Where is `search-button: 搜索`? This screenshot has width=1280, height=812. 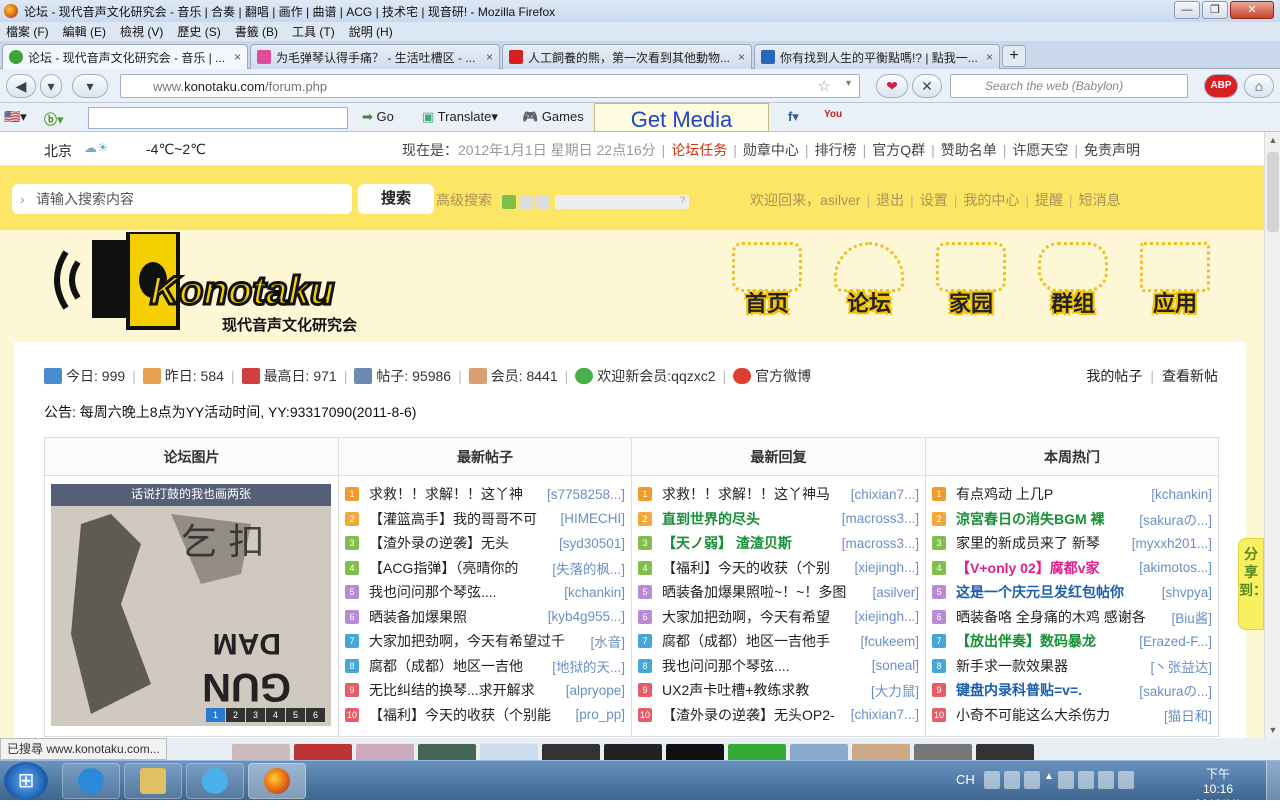 search-button: 搜索 is located at coordinates (396, 199).